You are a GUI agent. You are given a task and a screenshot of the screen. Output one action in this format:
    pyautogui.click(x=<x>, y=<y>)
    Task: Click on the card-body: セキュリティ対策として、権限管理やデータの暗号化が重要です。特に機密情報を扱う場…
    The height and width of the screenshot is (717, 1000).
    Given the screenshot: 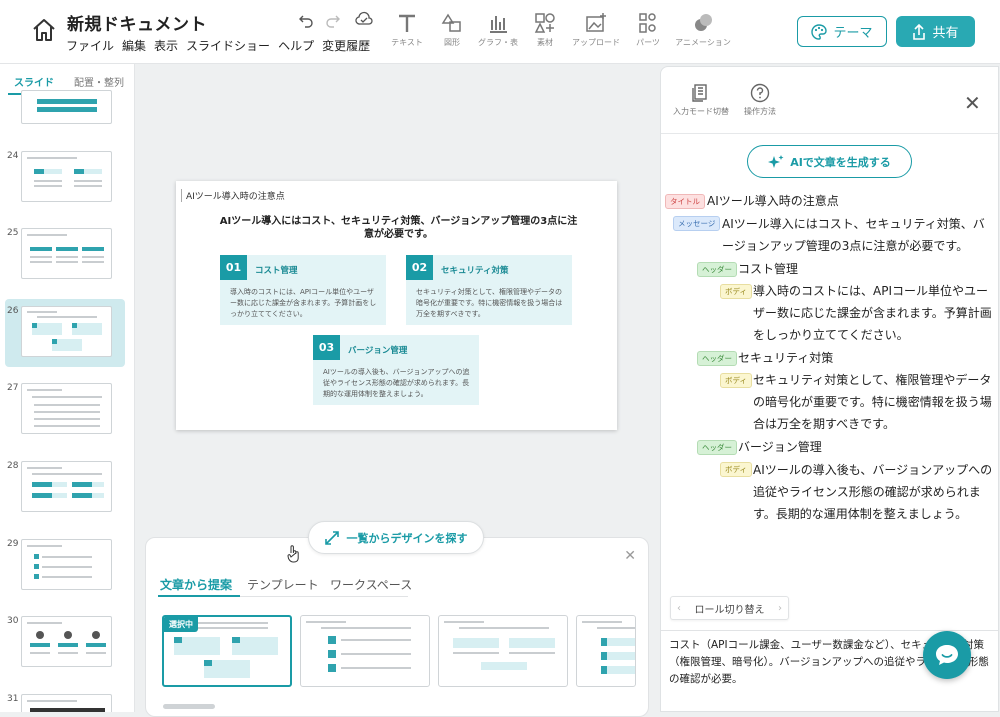 What is the action you would take?
    pyautogui.click(x=489, y=303)
    